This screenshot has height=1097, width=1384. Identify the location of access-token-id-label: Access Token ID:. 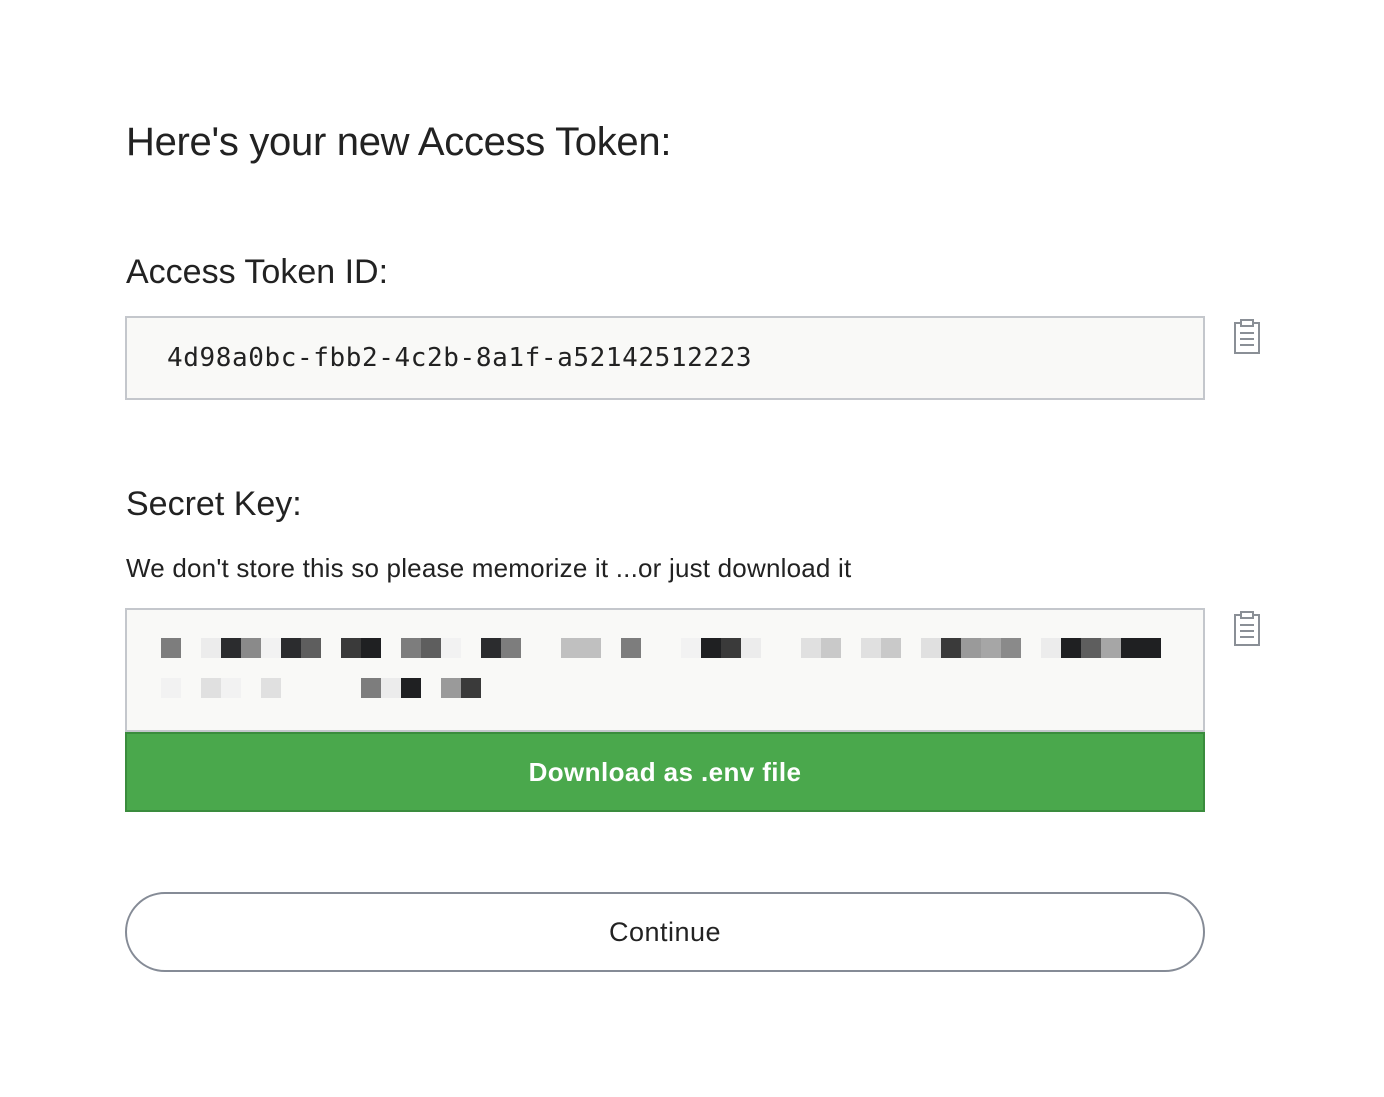
(257, 272).